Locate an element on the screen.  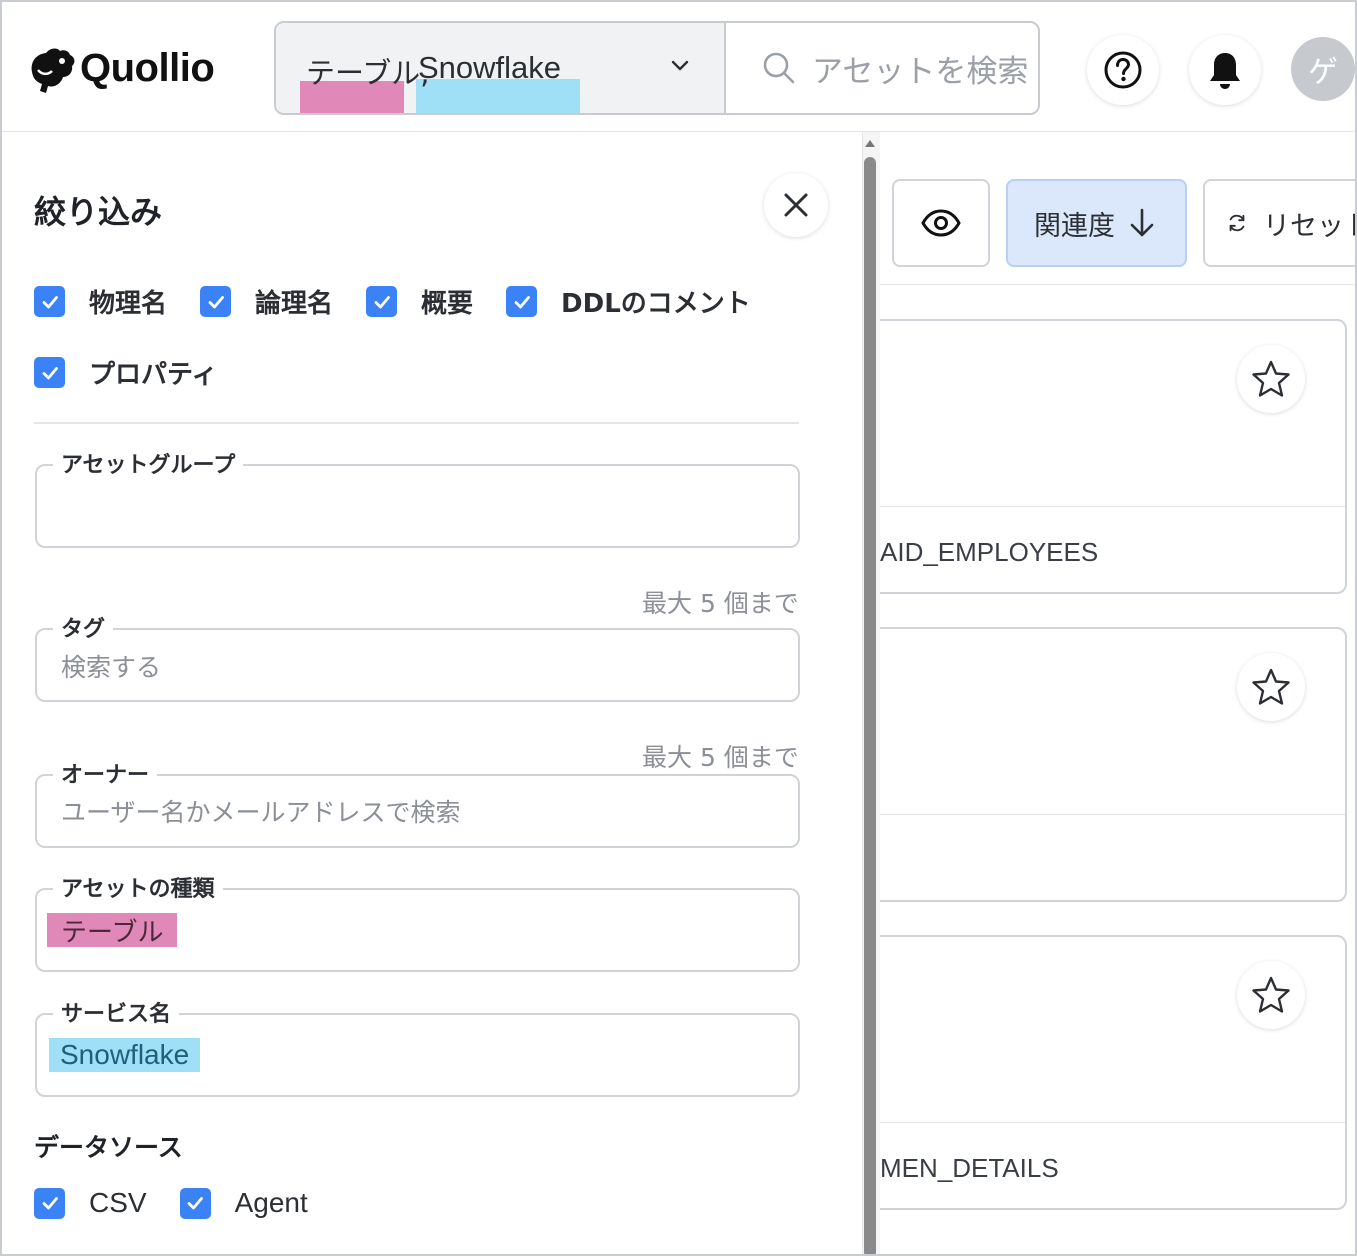
checkbox-logical-name is located at coordinates (216, 301).